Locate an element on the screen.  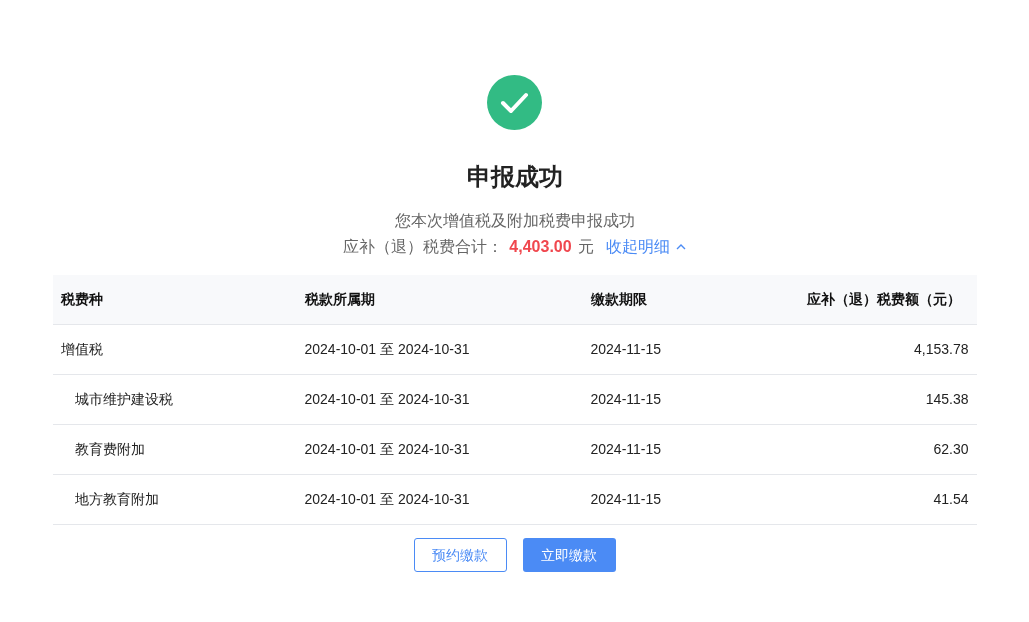
table-cell: 62.30 is located at coordinates (951, 449).